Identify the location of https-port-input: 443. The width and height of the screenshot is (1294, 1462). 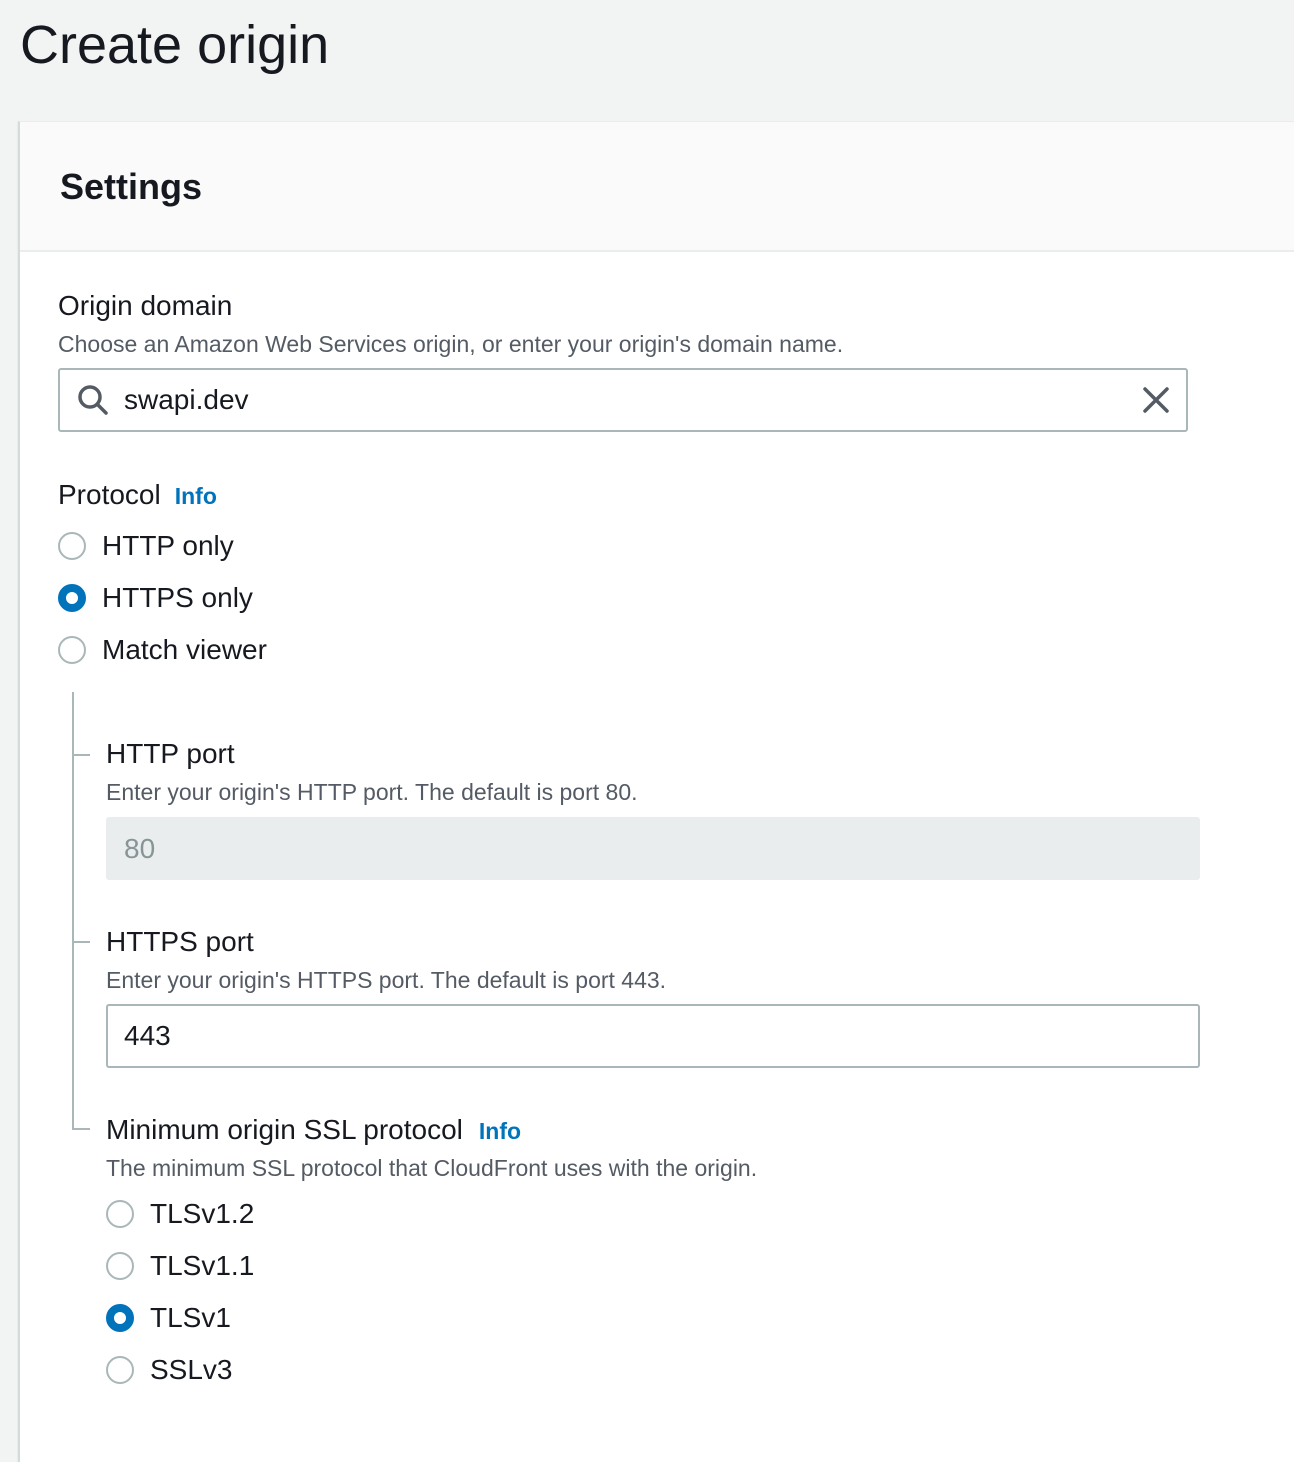
(653, 1036).